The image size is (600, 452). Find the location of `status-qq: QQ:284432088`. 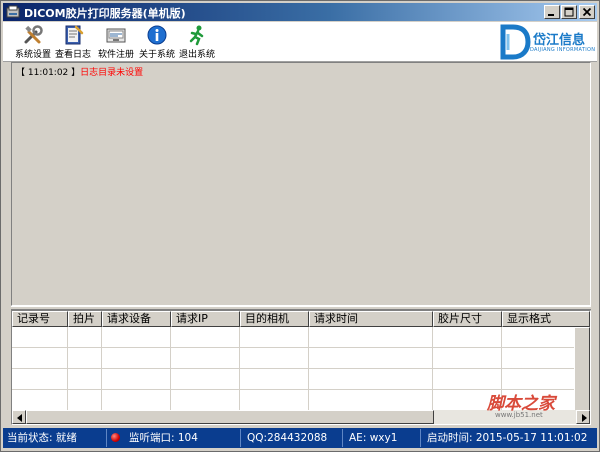

status-qq: QQ:284432088 is located at coordinates (293, 438).